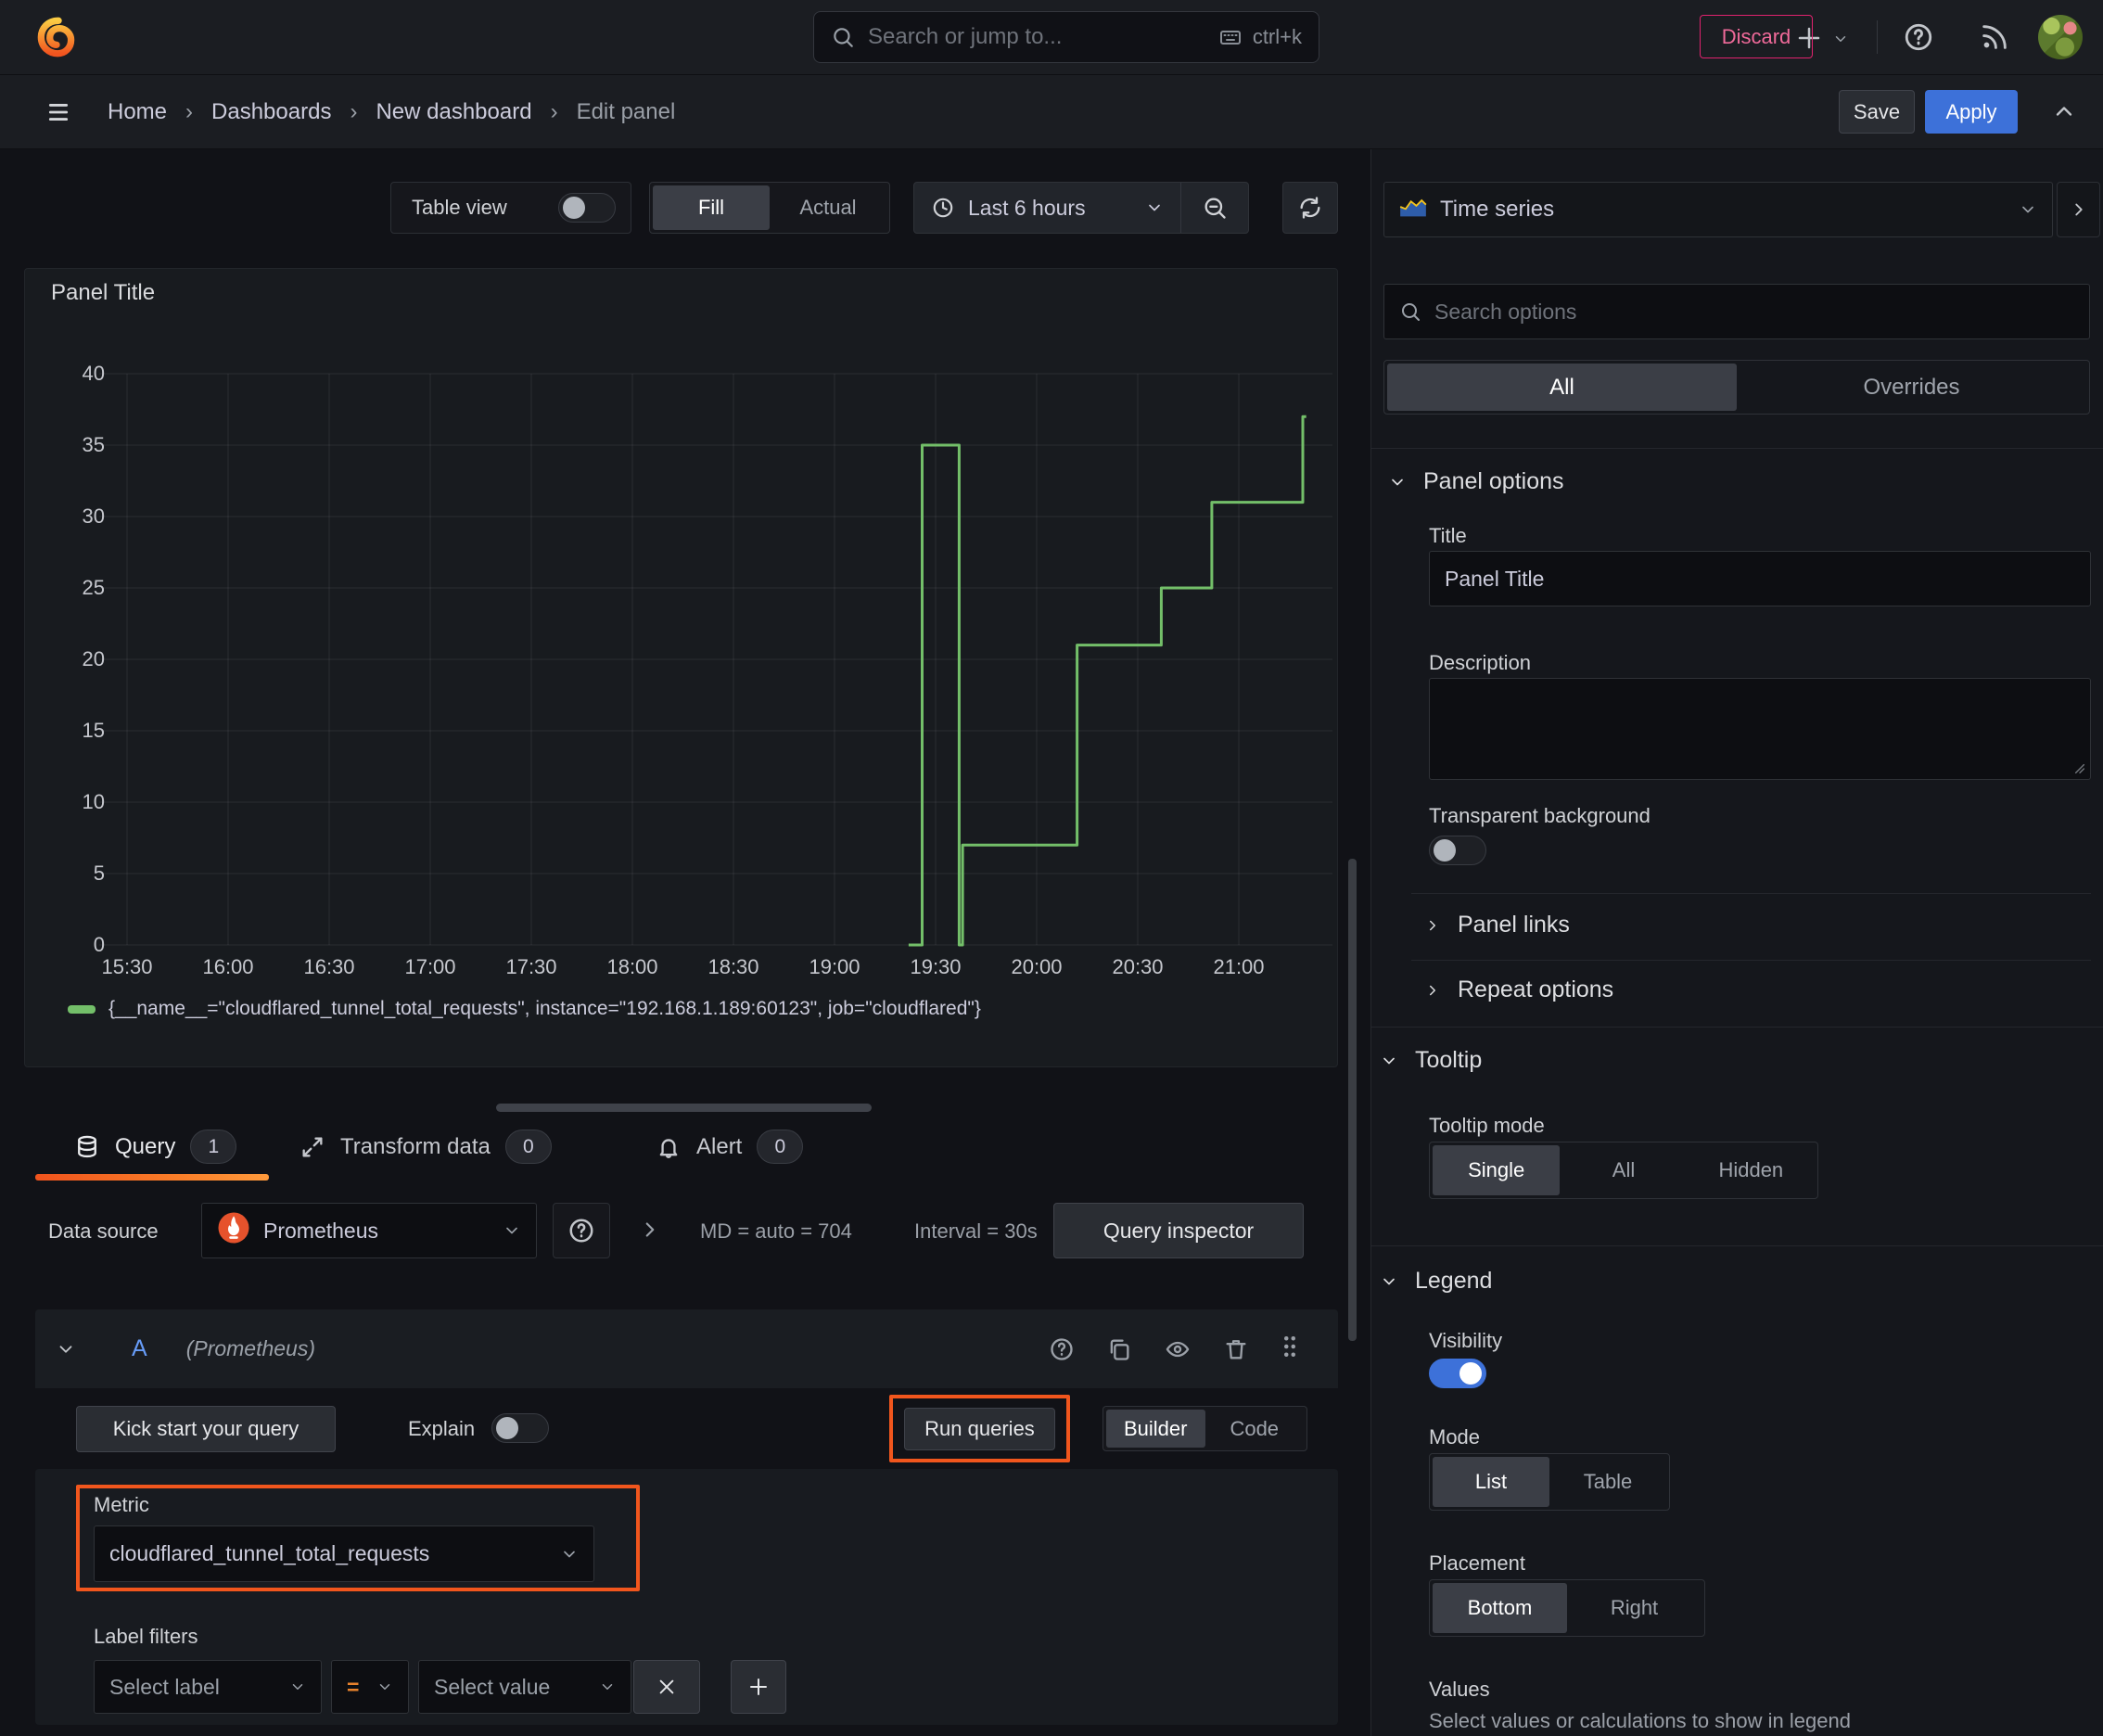  I want to click on table-view-label: Table view, so click(459, 208).